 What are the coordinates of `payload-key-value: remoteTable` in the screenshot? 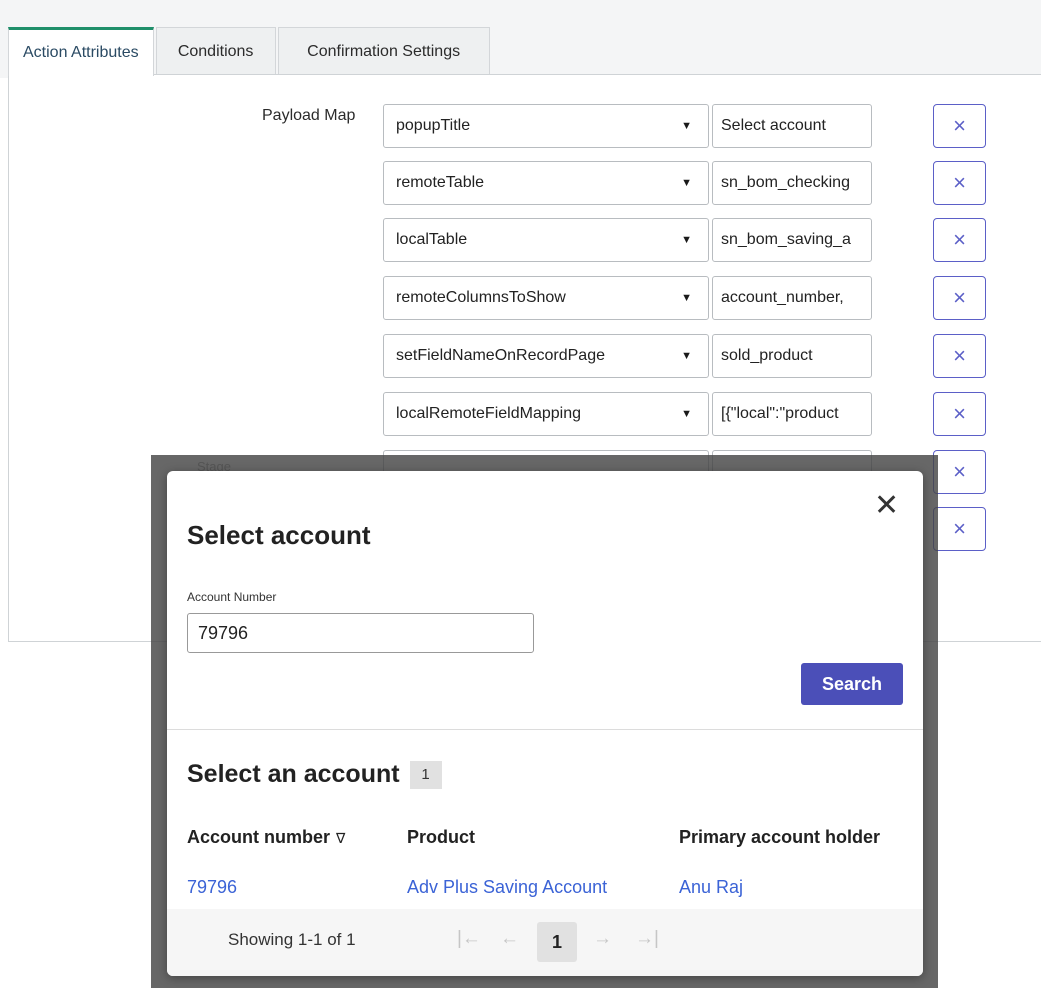 It's located at (440, 182).